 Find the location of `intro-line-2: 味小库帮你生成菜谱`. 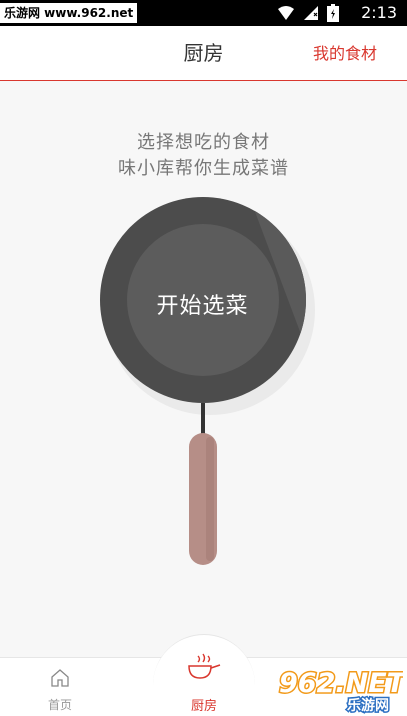

intro-line-2: 味小库帮你生成菜谱 is located at coordinates (203, 168).